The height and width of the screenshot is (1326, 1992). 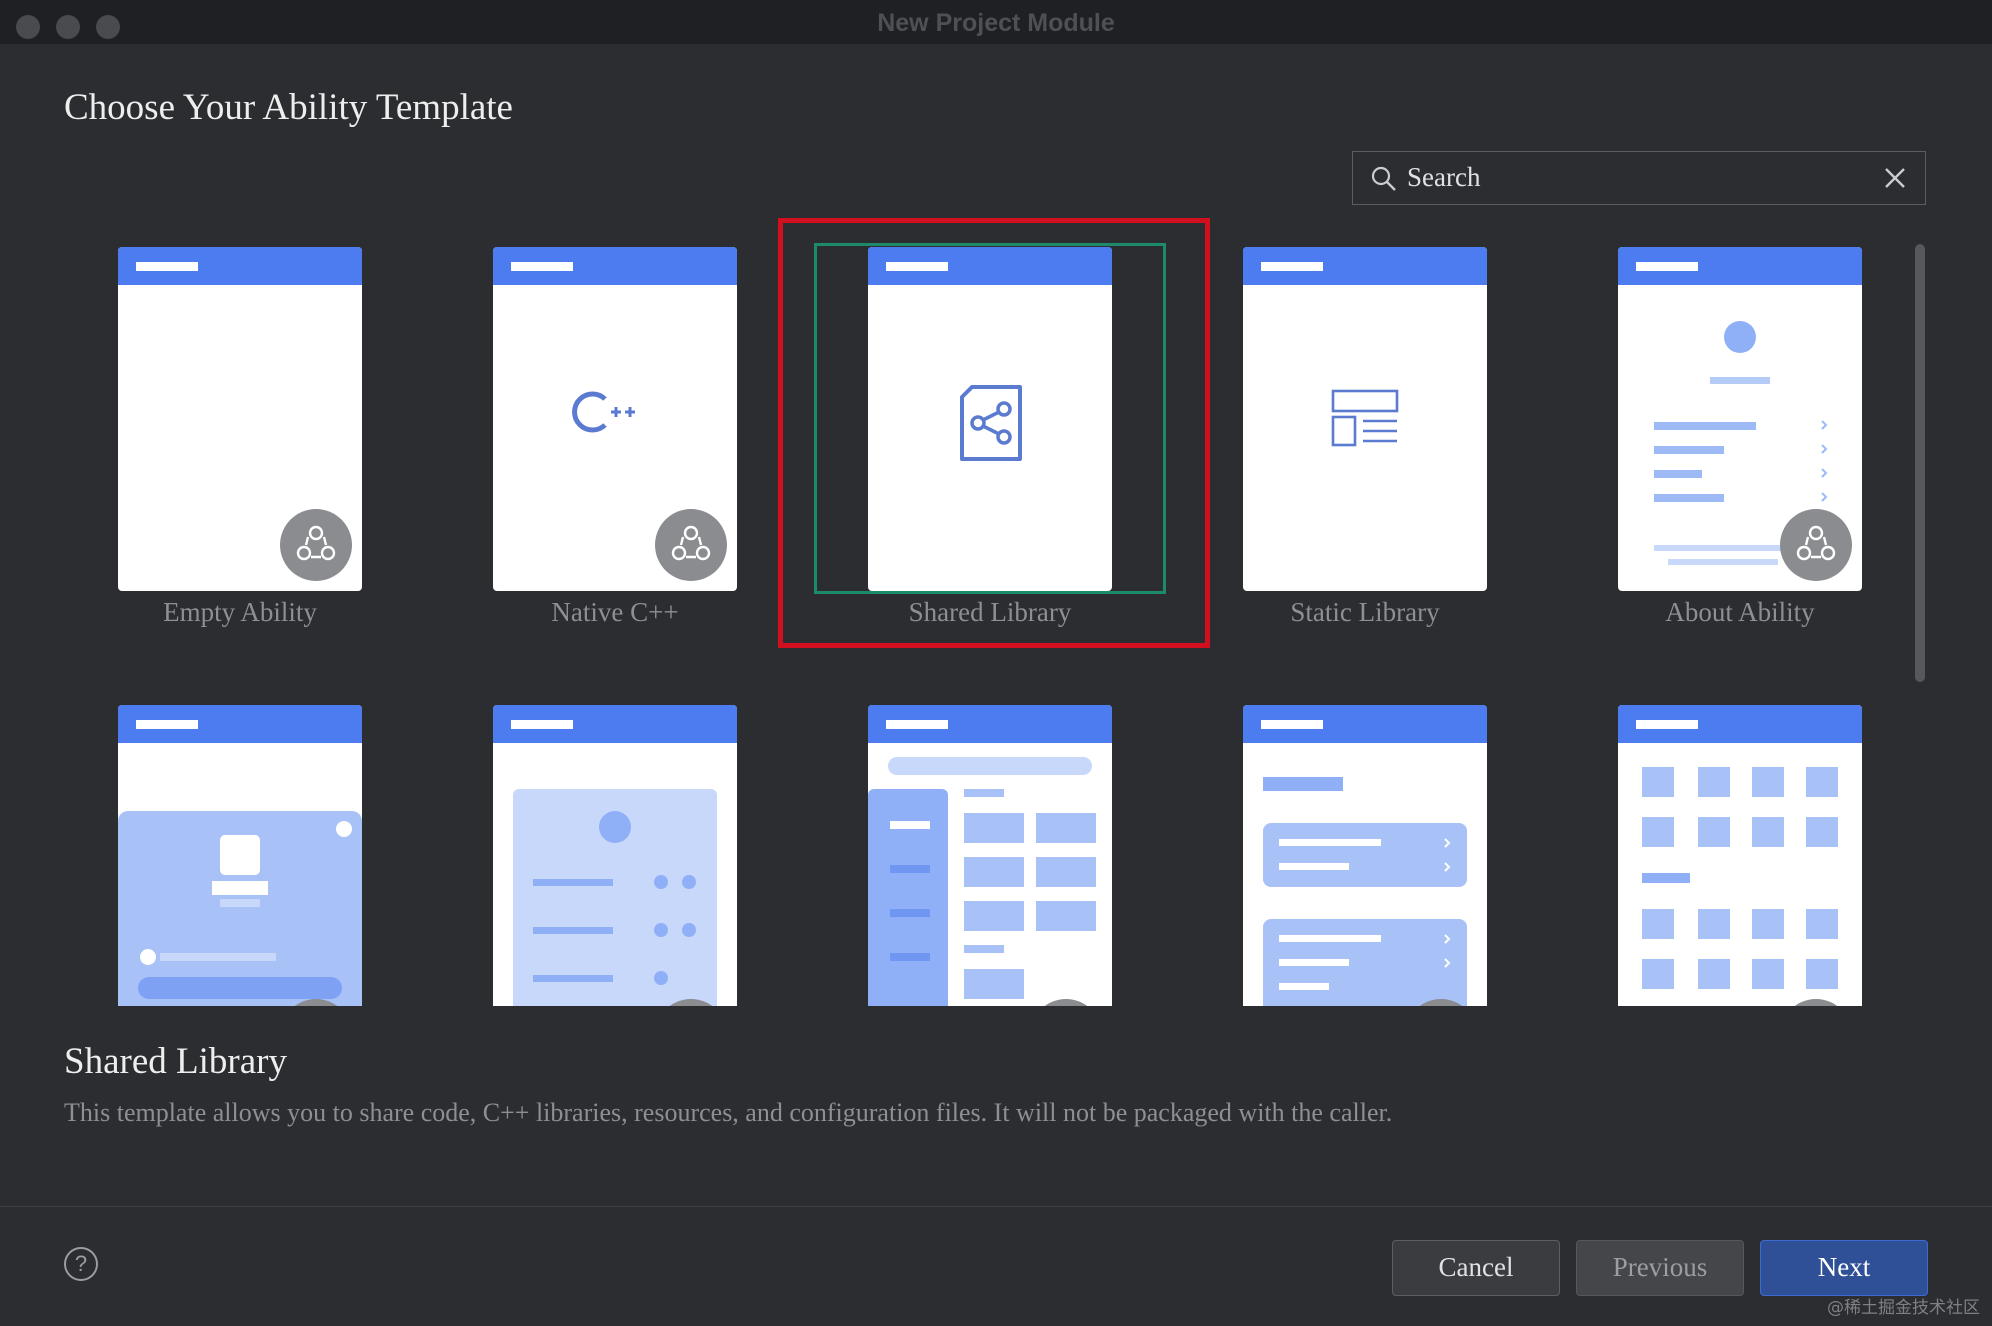 I want to click on search-placeholder: Search, so click(x=1444, y=177).